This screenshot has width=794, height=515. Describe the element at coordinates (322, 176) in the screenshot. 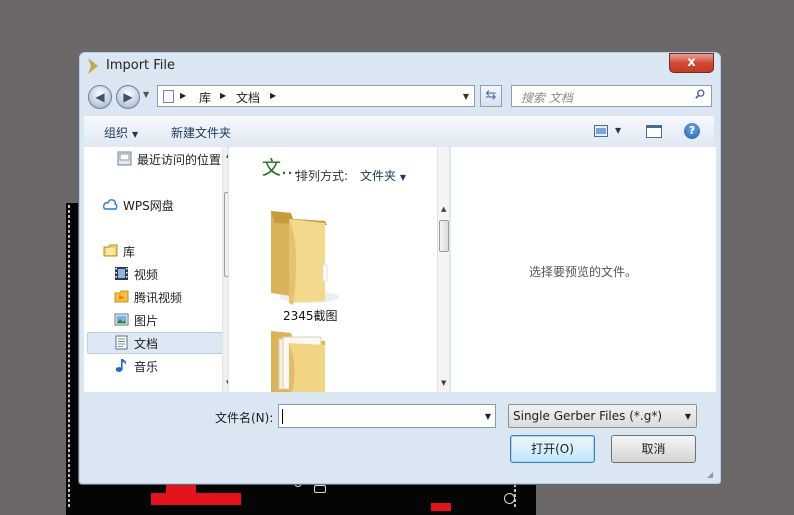

I see `arrange-by-label: 排列方式:` at that location.